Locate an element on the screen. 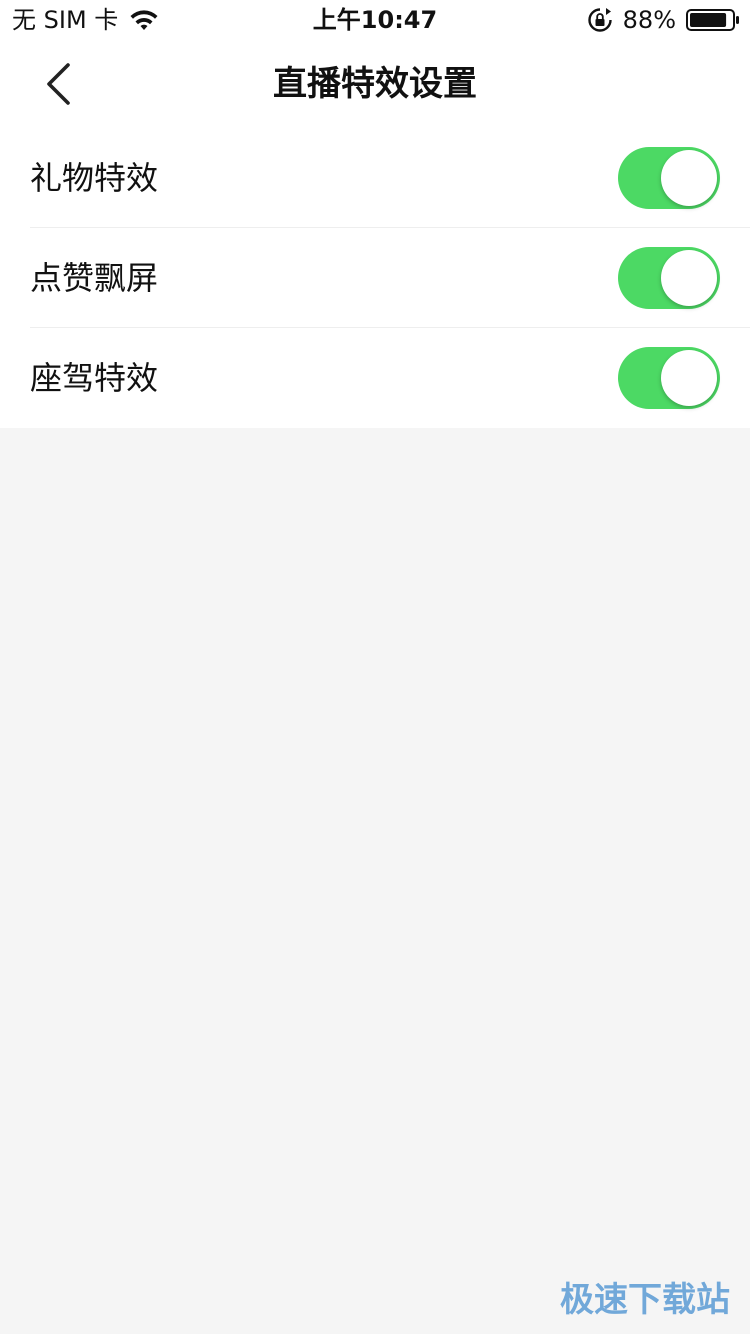 This screenshot has width=750, height=1334. like-float-toggle is located at coordinates (669, 278).